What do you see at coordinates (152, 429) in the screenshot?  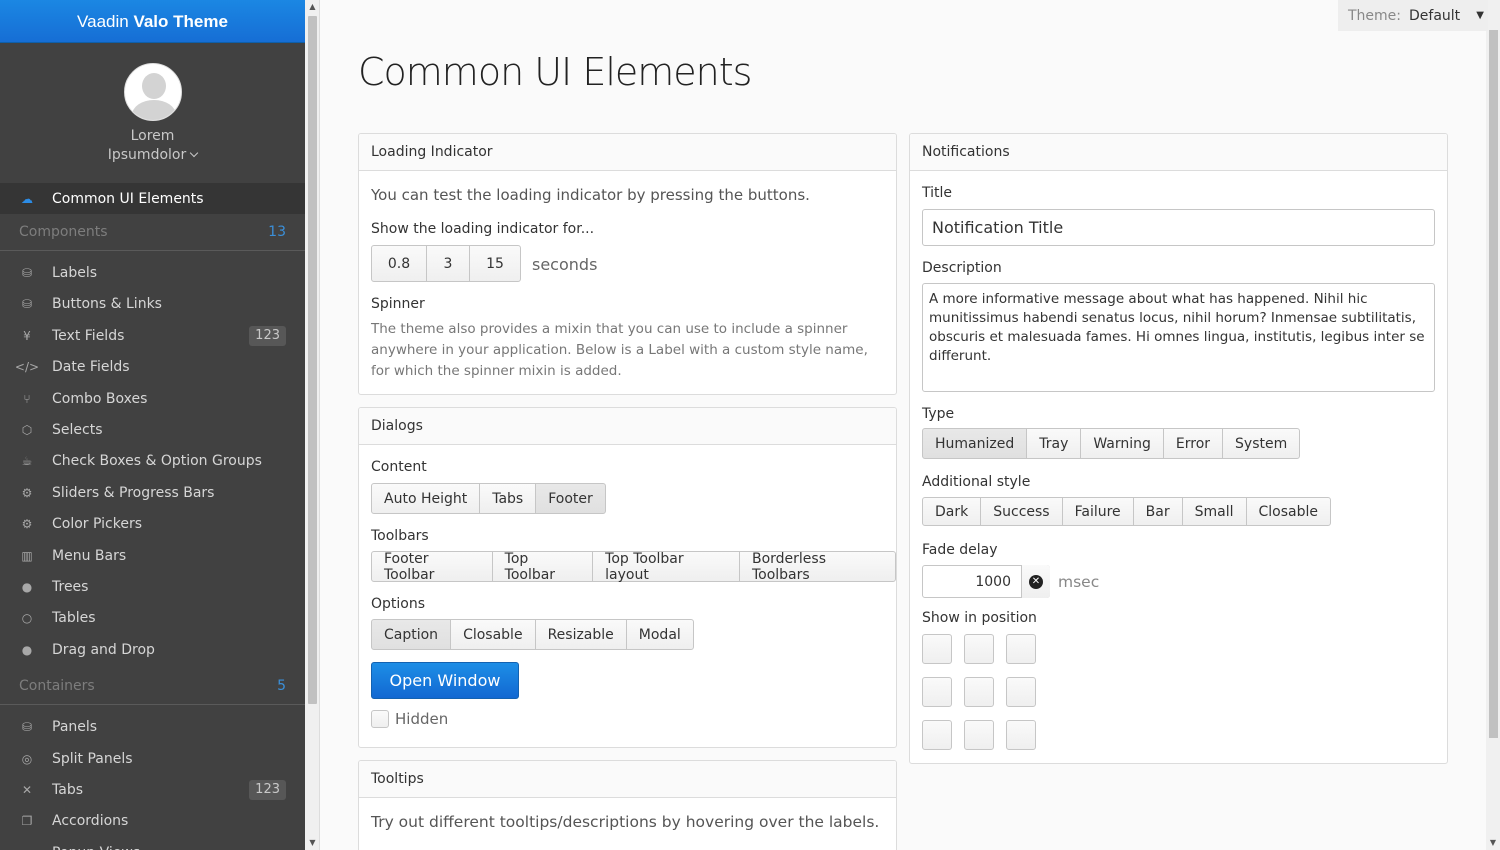 I see `menu-item-selects: ⬡ Selects` at bounding box center [152, 429].